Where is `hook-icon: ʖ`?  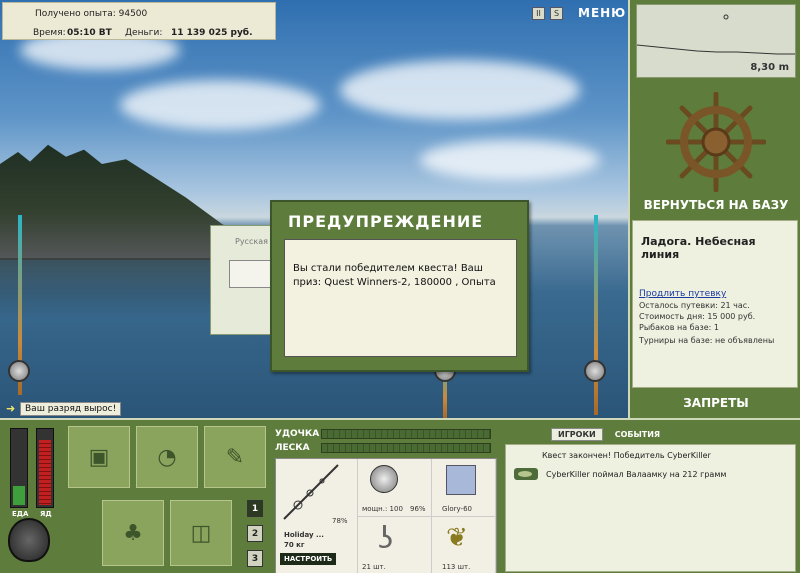
hook-icon: ʖ is located at coordinates (386, 538).